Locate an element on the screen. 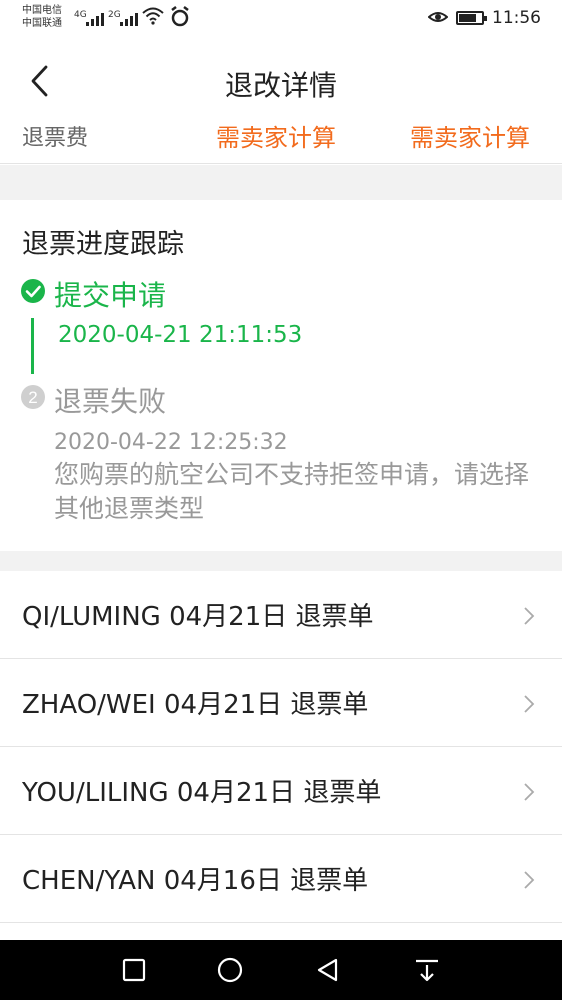 This screenshot has width=562, height=1000. check-circle-icon is located at coordinates (33, 291).